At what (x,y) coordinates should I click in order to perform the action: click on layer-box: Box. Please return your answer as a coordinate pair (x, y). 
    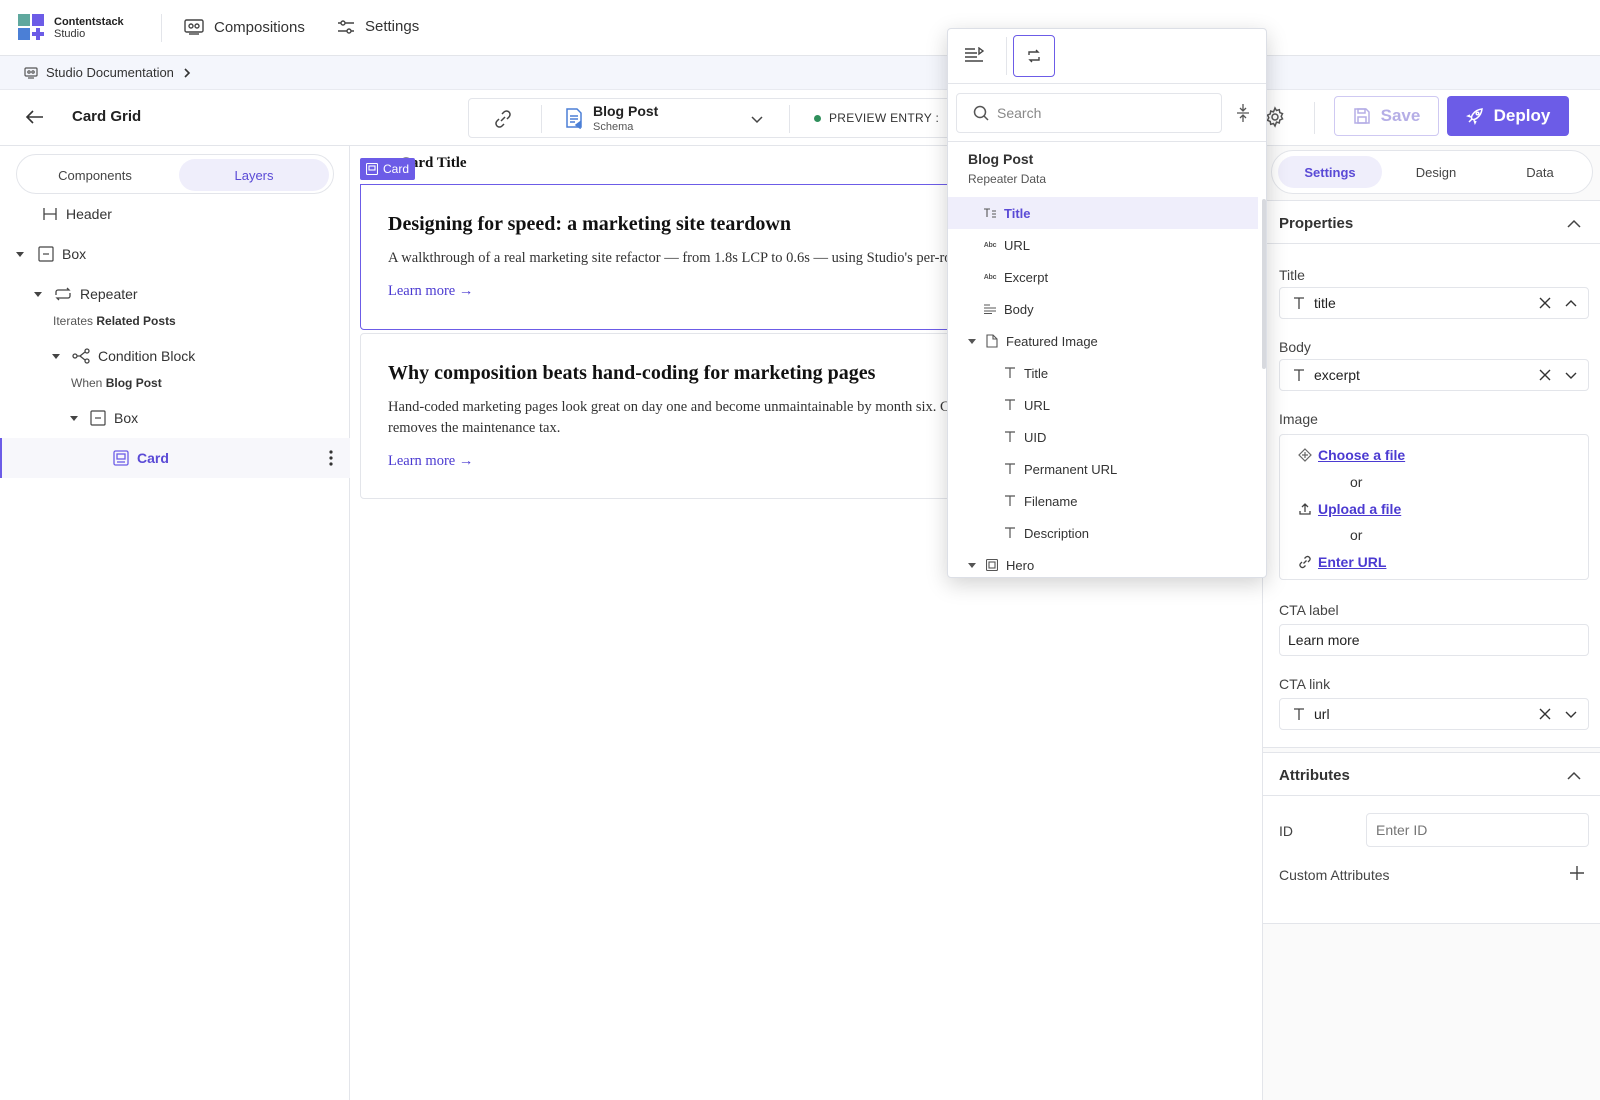
    Looking at the image, I should click on (51, 254).